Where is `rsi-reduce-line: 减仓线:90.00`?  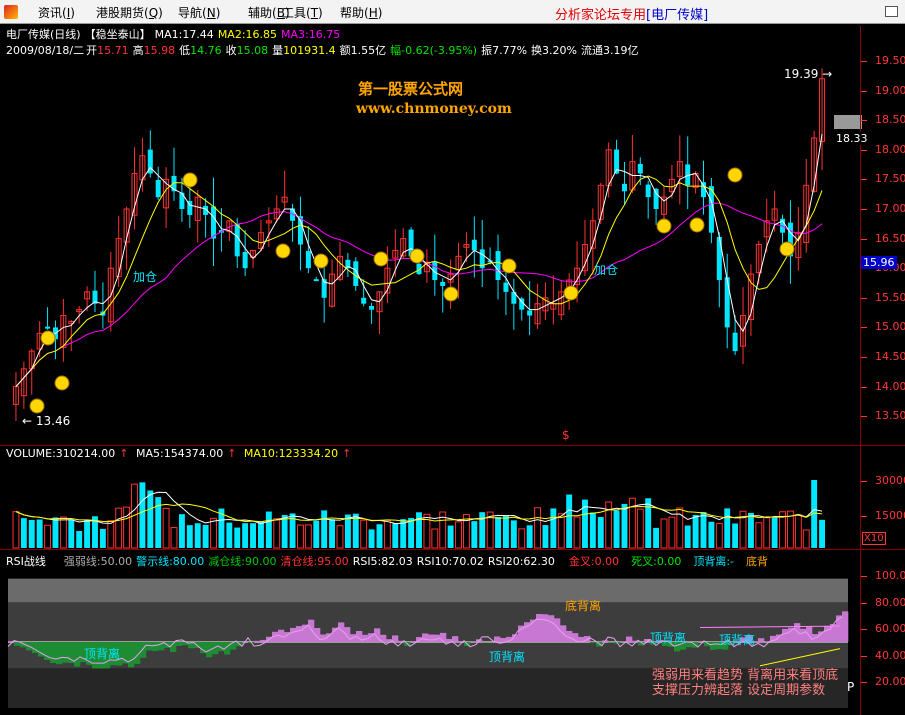 rsi-reduce-line: 减仓线:90.00 is located at coordinates (242, 561).